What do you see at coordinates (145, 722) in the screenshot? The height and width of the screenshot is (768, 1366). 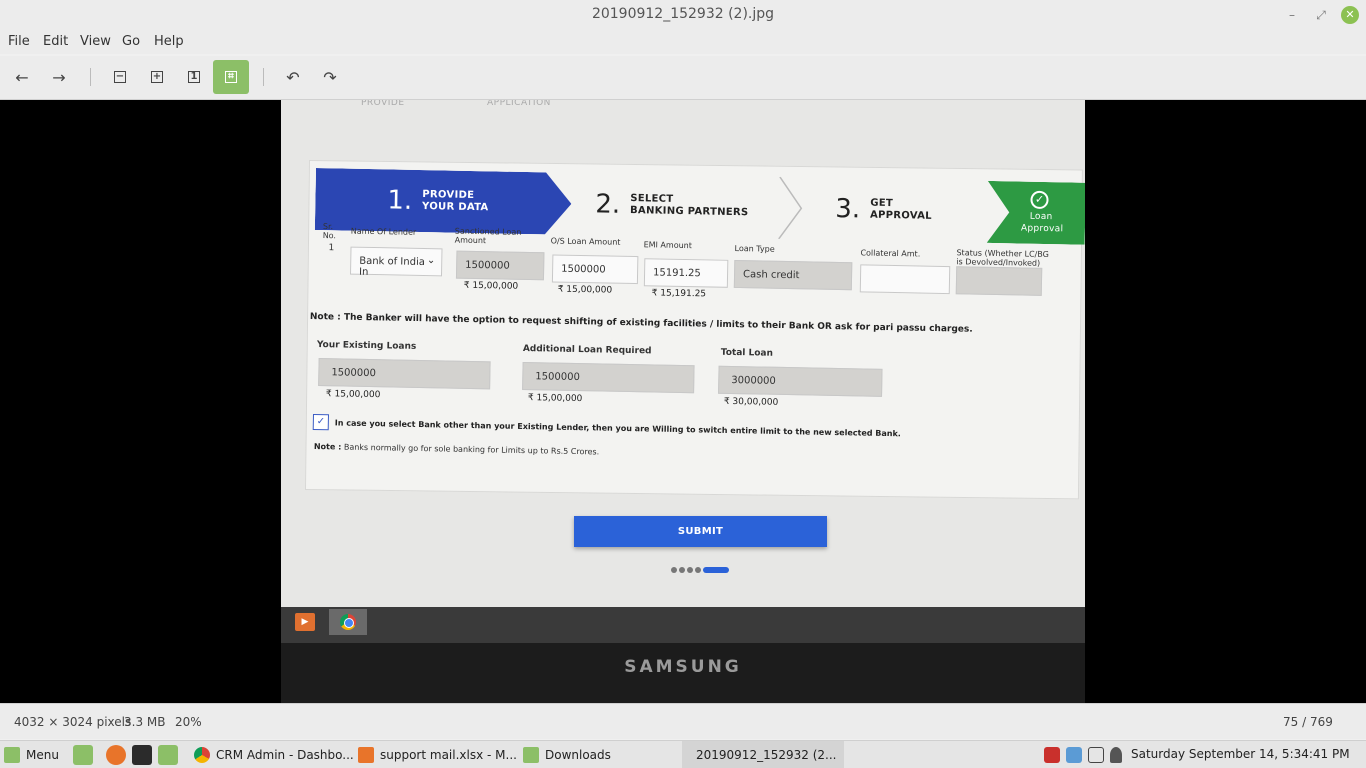 I see `file-size: 3.3 MB` at bounding box center [145, 722].